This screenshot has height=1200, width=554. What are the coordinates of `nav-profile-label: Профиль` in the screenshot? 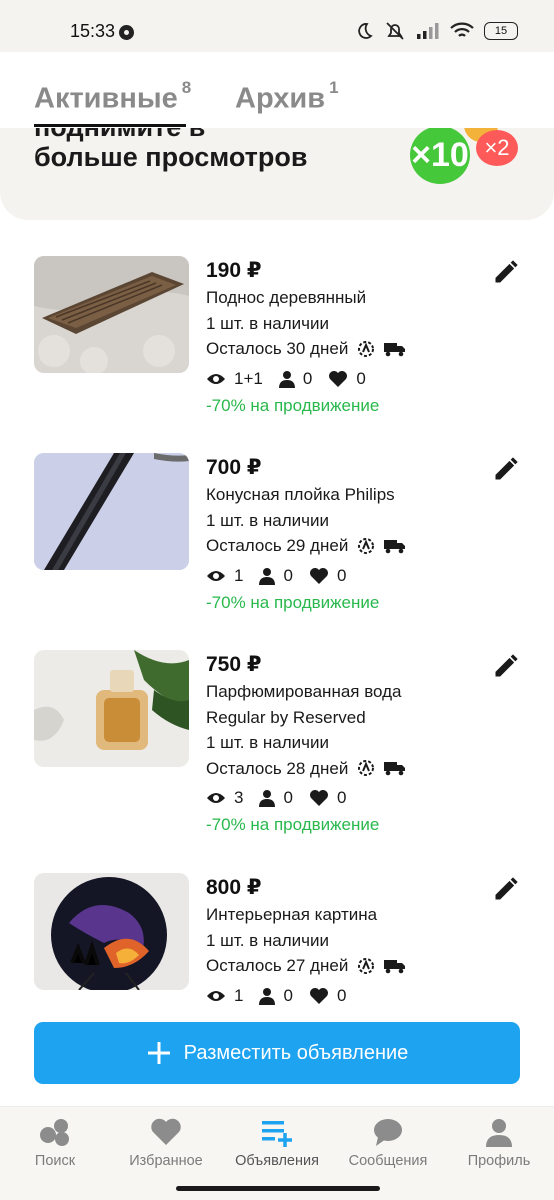 It's located at (499, 1161).